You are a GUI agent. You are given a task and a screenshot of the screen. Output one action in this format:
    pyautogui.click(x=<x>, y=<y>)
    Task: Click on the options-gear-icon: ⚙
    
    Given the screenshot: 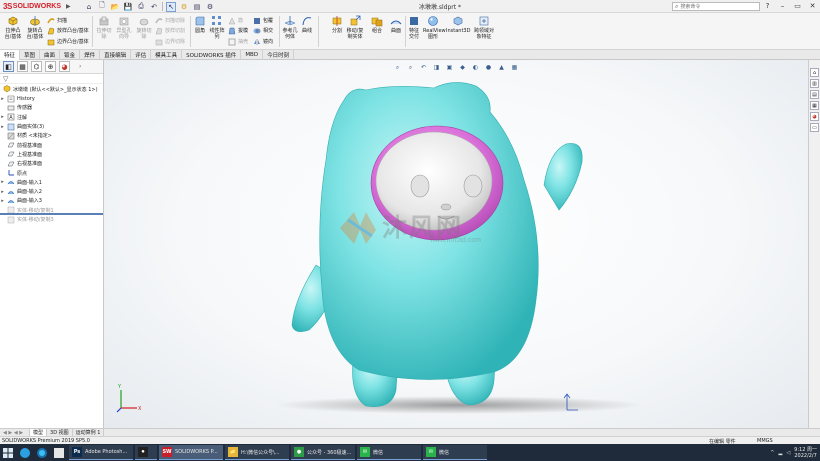 What is the action you would take?
    pyautogui.click(x=210, y=7)
    